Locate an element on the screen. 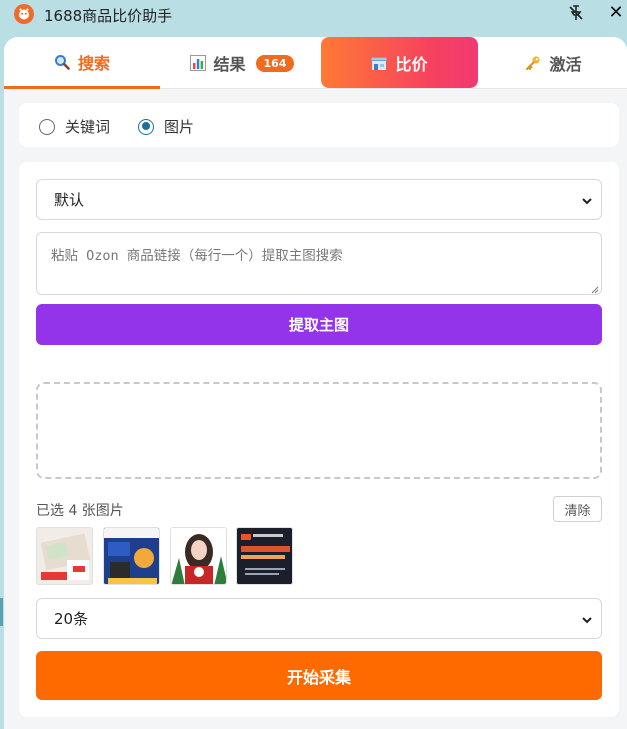 The width and height of the screenshot is (627, 729). tab-bar: 搜索 结果 164 比价 激活 is located at coordinates (315, 63).